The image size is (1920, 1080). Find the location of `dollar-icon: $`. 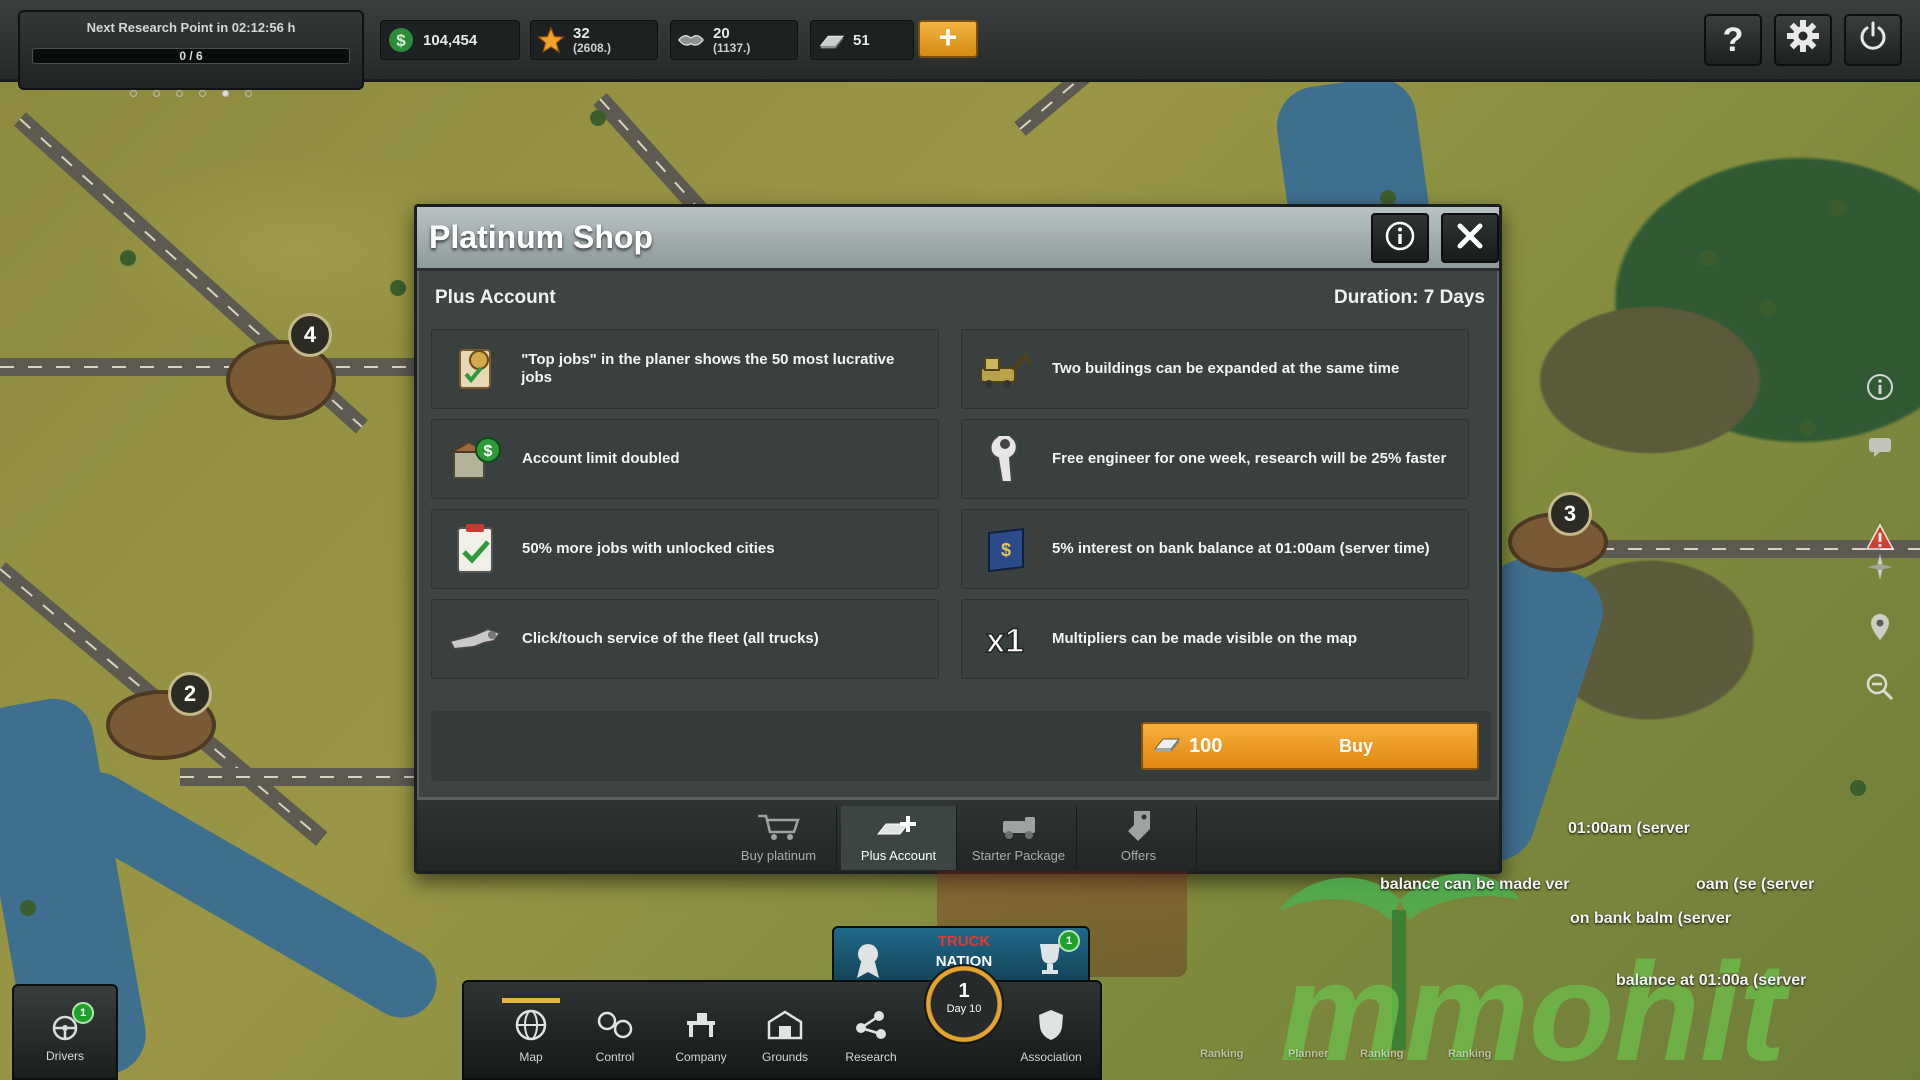

dollar-icon: $ is located at coordinates (401, 40).